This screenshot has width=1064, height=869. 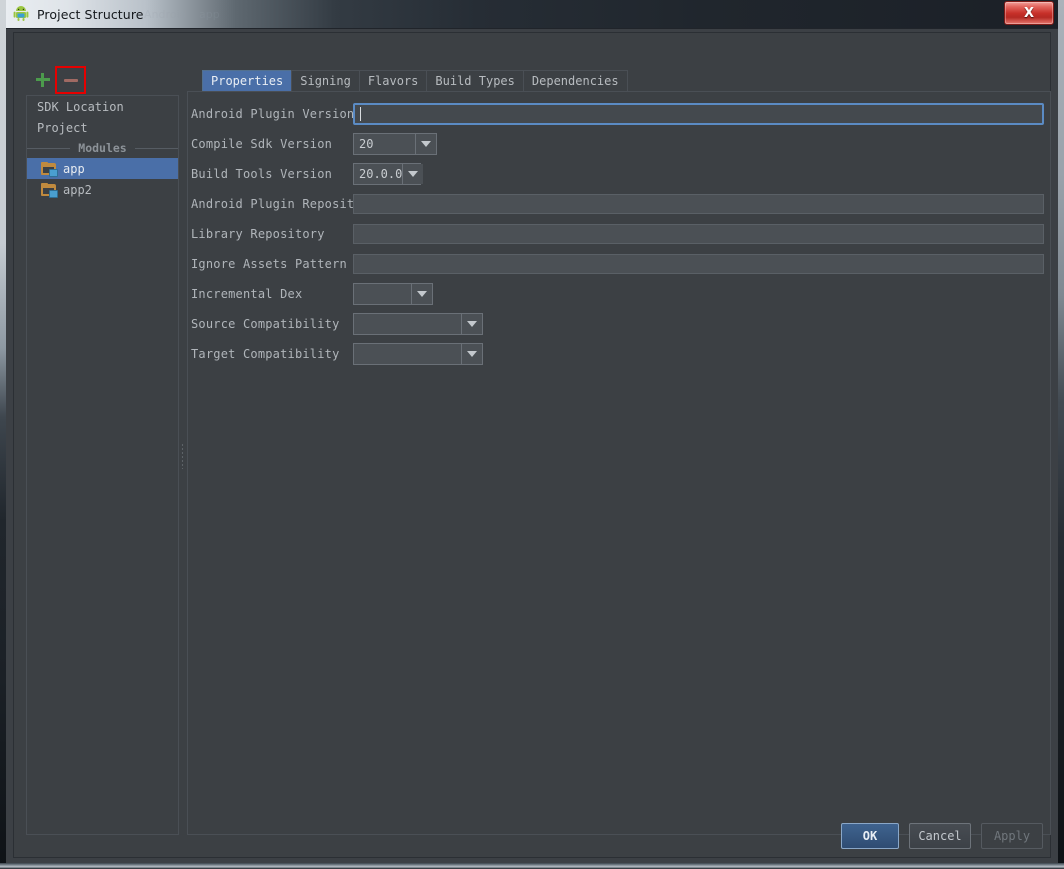 I want to click on module-list-panel: SDK Location Project Modules app app2, so click(x=102, y=465).